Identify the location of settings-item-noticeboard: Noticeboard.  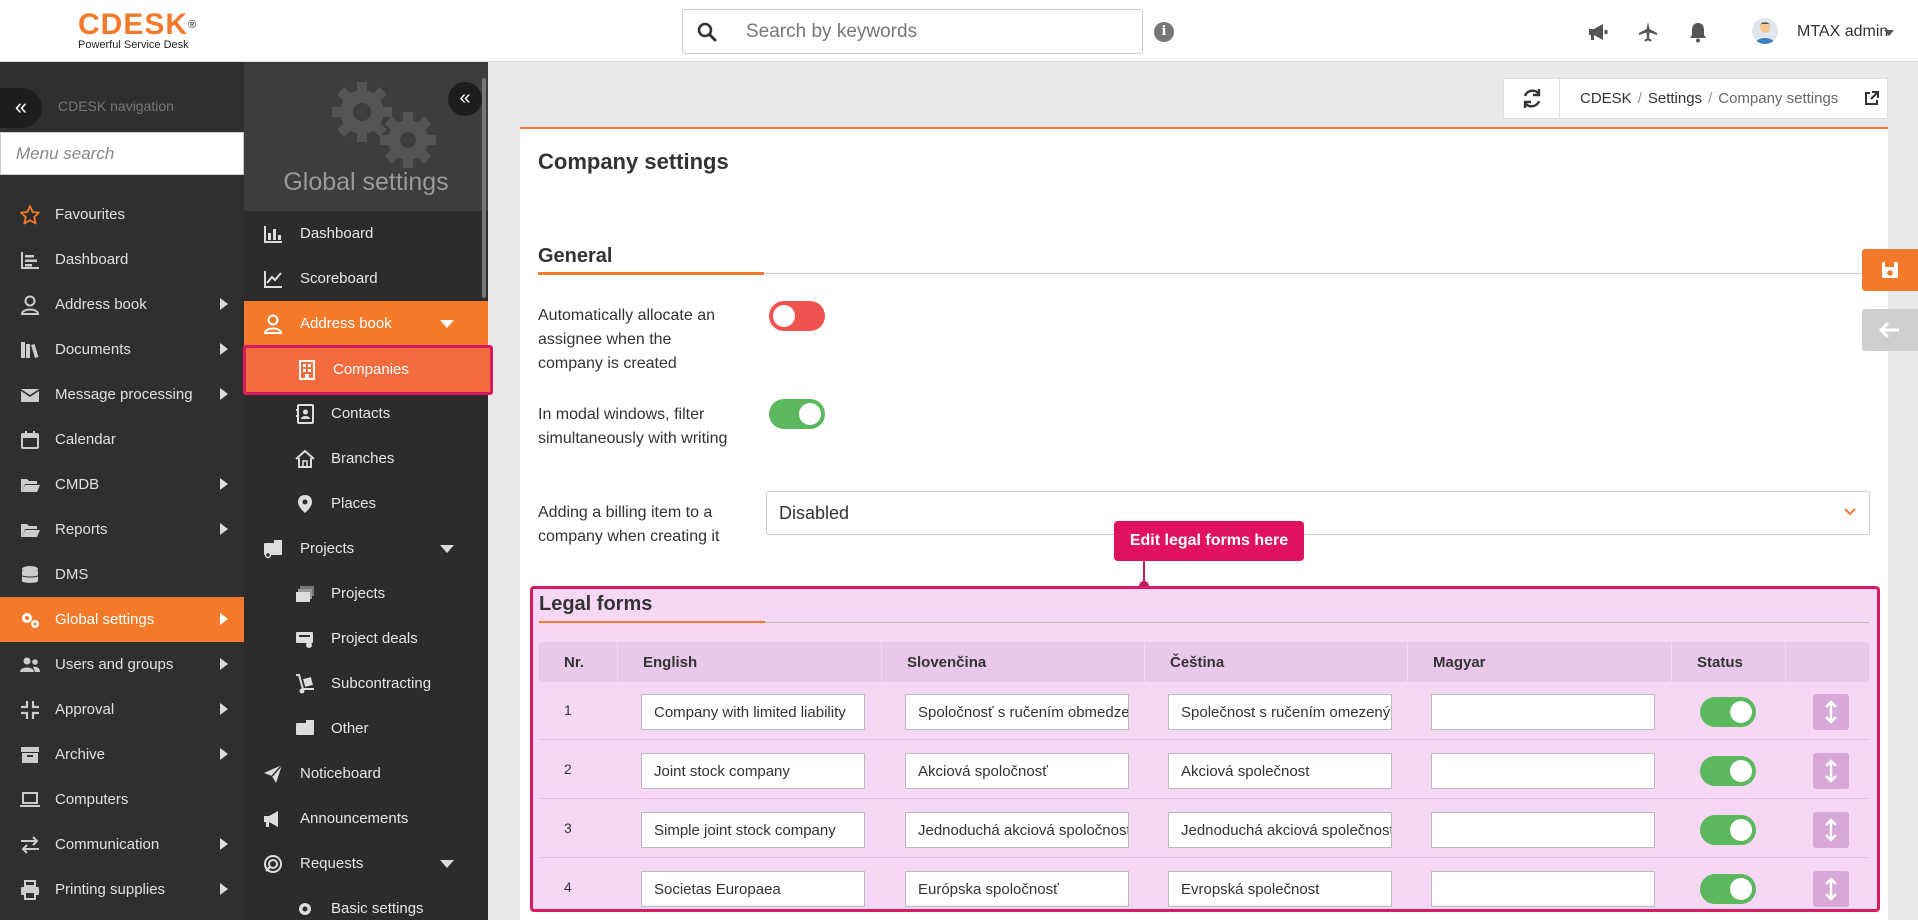
(366, 773).